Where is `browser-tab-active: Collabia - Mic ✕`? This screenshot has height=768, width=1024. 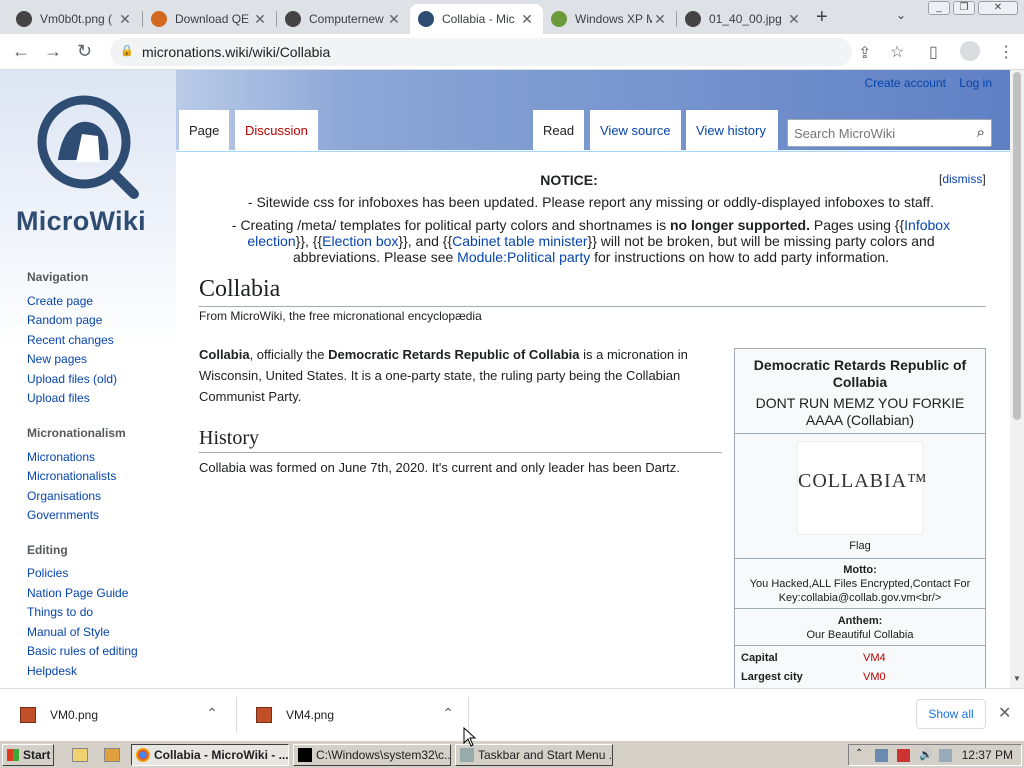 browser-tab-active: Collabia - Mic ✕ is located at coordinates (476, 19).